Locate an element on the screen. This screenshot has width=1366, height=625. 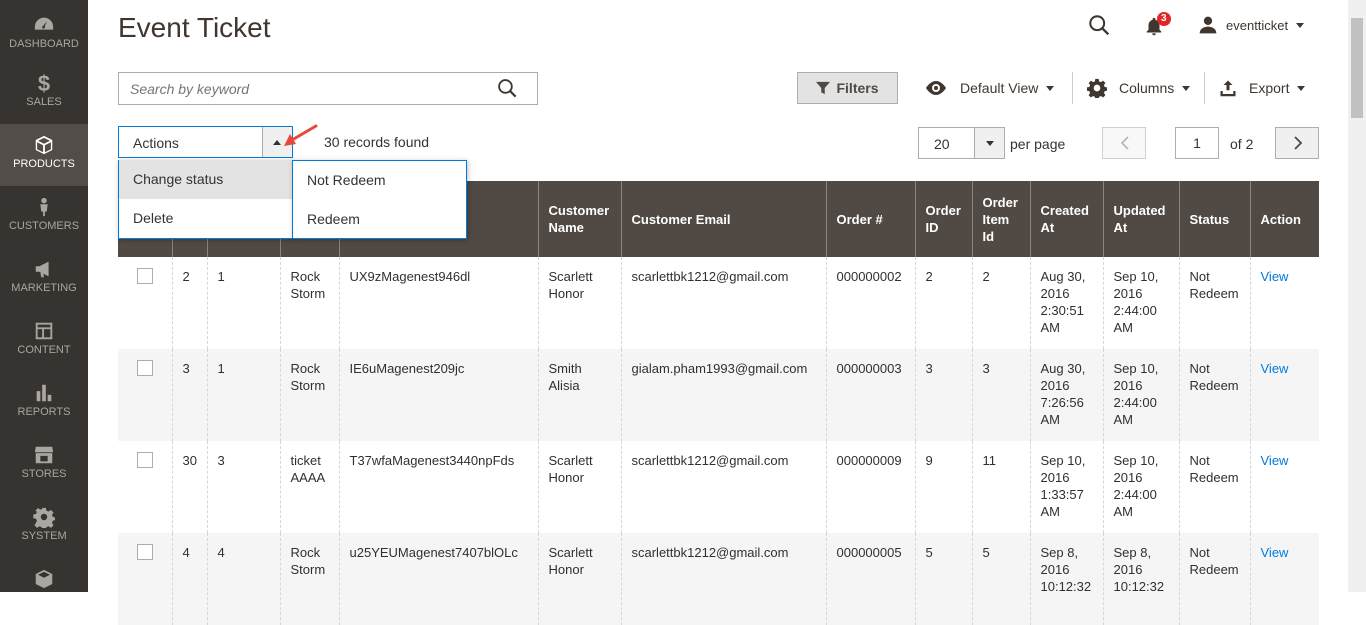
columns-label: Columns is located at coordinates (1147, 88).